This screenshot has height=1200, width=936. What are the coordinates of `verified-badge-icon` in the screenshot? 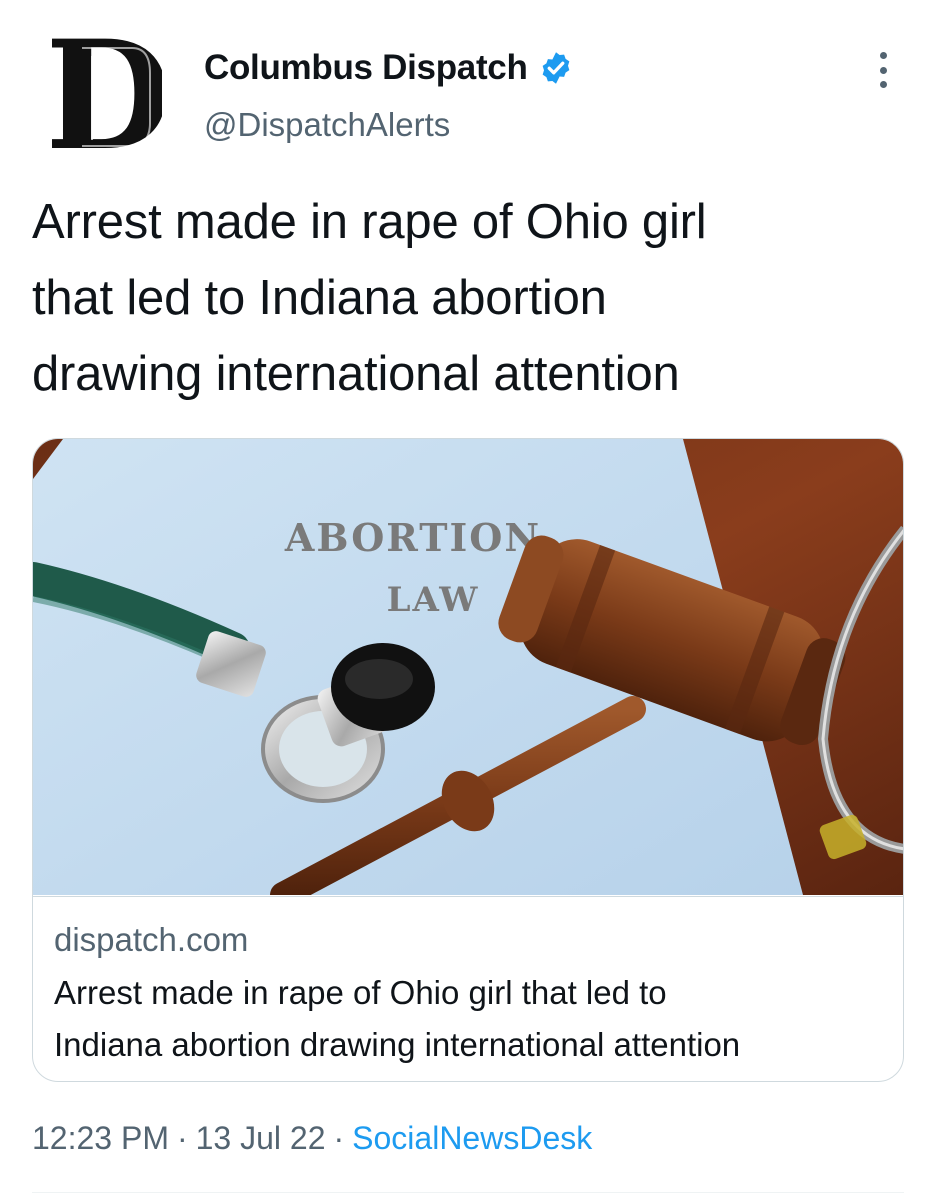 It's located at (556, 68).